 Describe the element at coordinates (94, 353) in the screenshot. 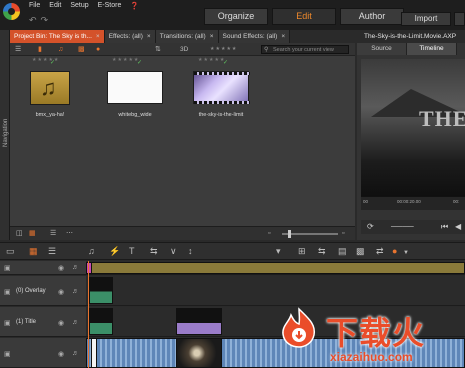

I see `timeline-clip-white` at that location.